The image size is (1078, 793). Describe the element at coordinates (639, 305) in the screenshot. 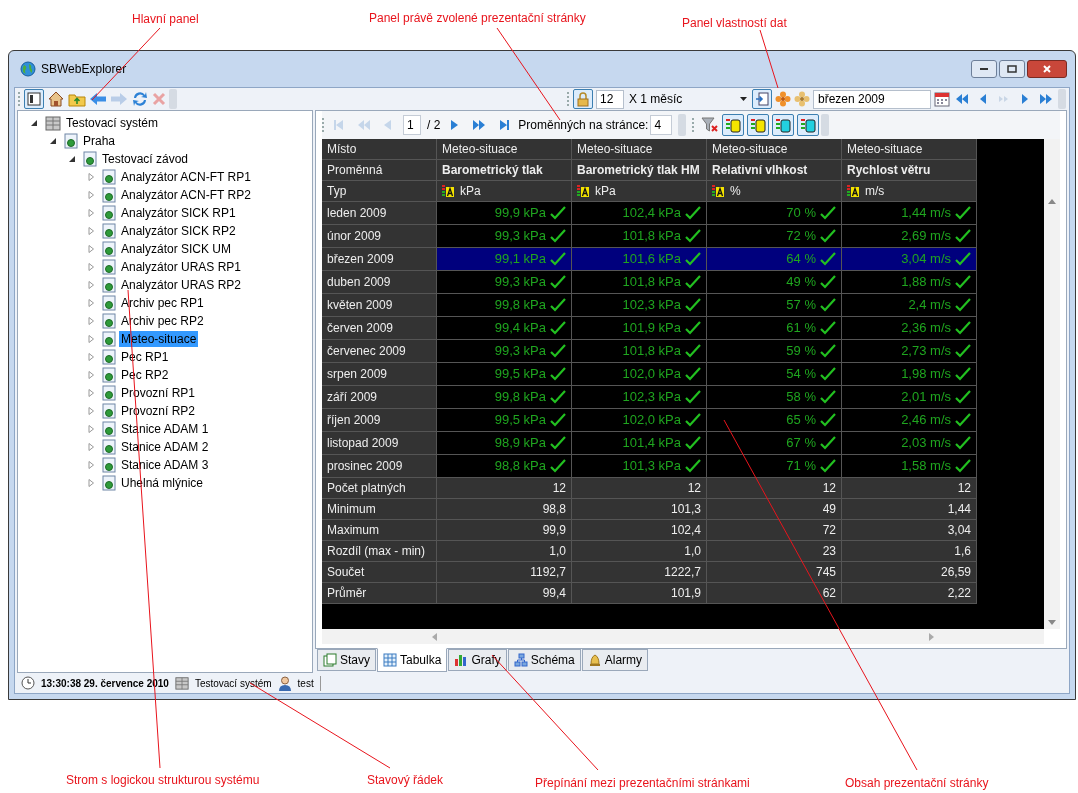

I see `value-cell: 102,3 kPa` at that location.